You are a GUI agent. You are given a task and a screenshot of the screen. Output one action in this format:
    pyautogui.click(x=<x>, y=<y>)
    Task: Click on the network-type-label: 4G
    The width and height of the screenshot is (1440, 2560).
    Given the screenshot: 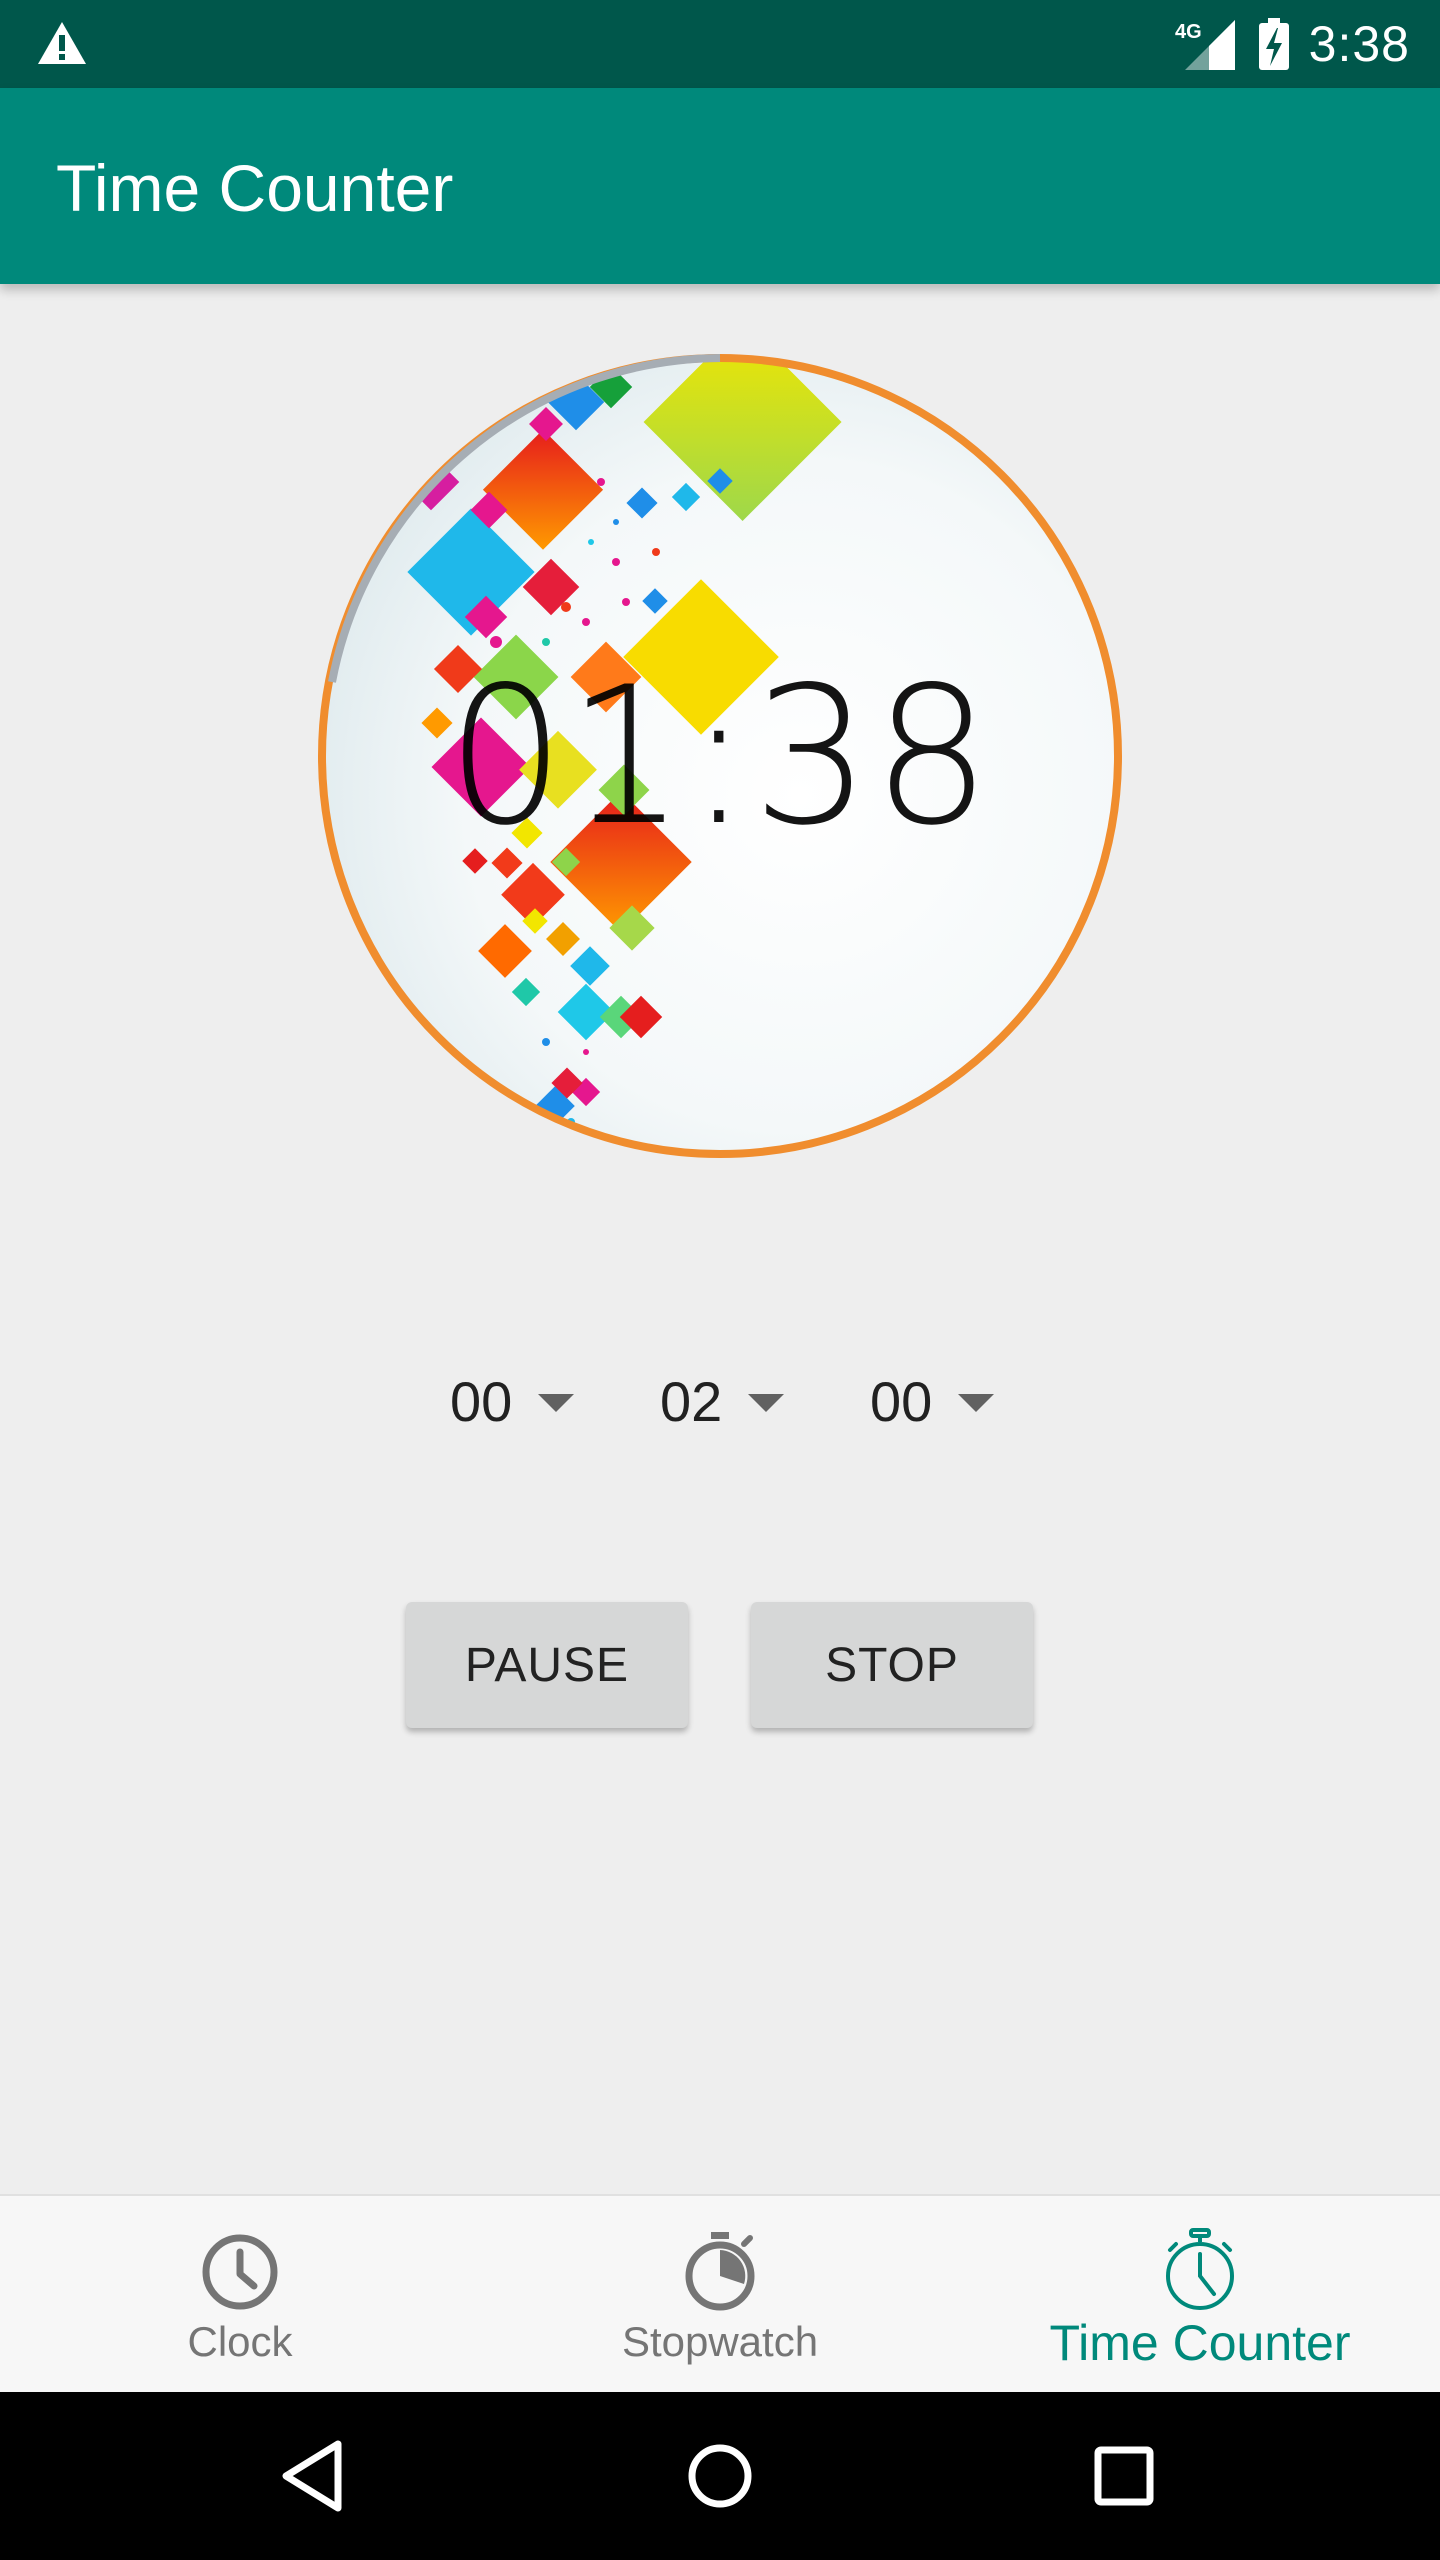 What is the action you would take?
    pyautogui.click(x=1188, y=32)
    